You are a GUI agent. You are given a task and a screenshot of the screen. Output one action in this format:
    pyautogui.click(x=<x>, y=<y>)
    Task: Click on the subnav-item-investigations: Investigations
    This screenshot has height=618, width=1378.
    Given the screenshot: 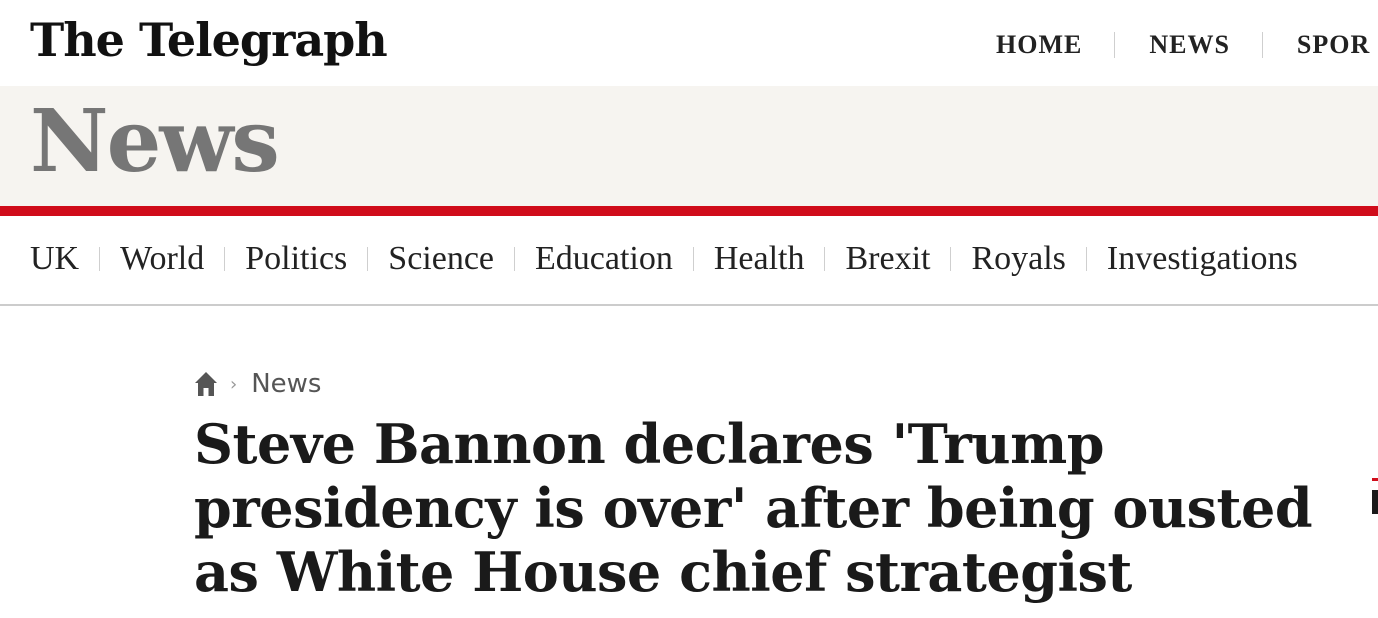 What is the action you would take?
    pyautogui.click(x=1202, y=259)
    